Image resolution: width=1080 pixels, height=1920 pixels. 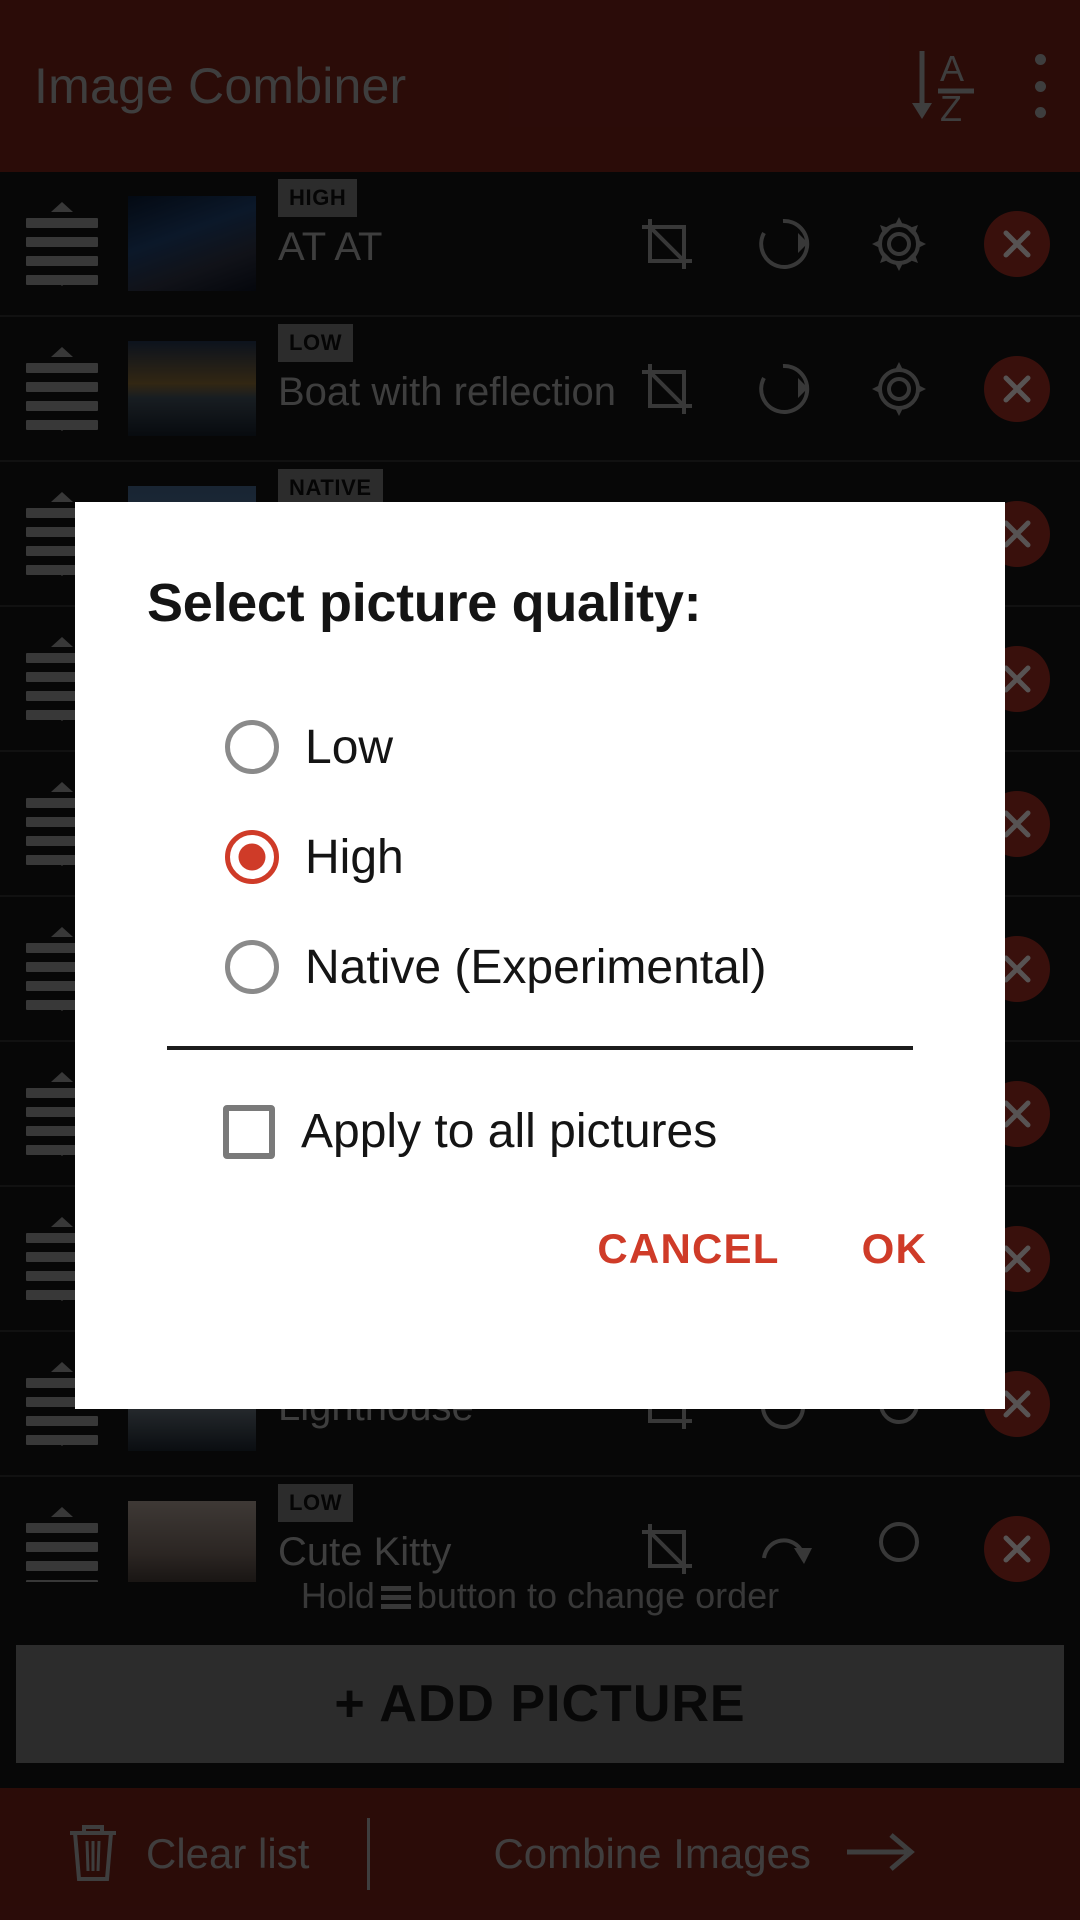 I want to click on checkbox-icon, so click(x=249, y=1131).